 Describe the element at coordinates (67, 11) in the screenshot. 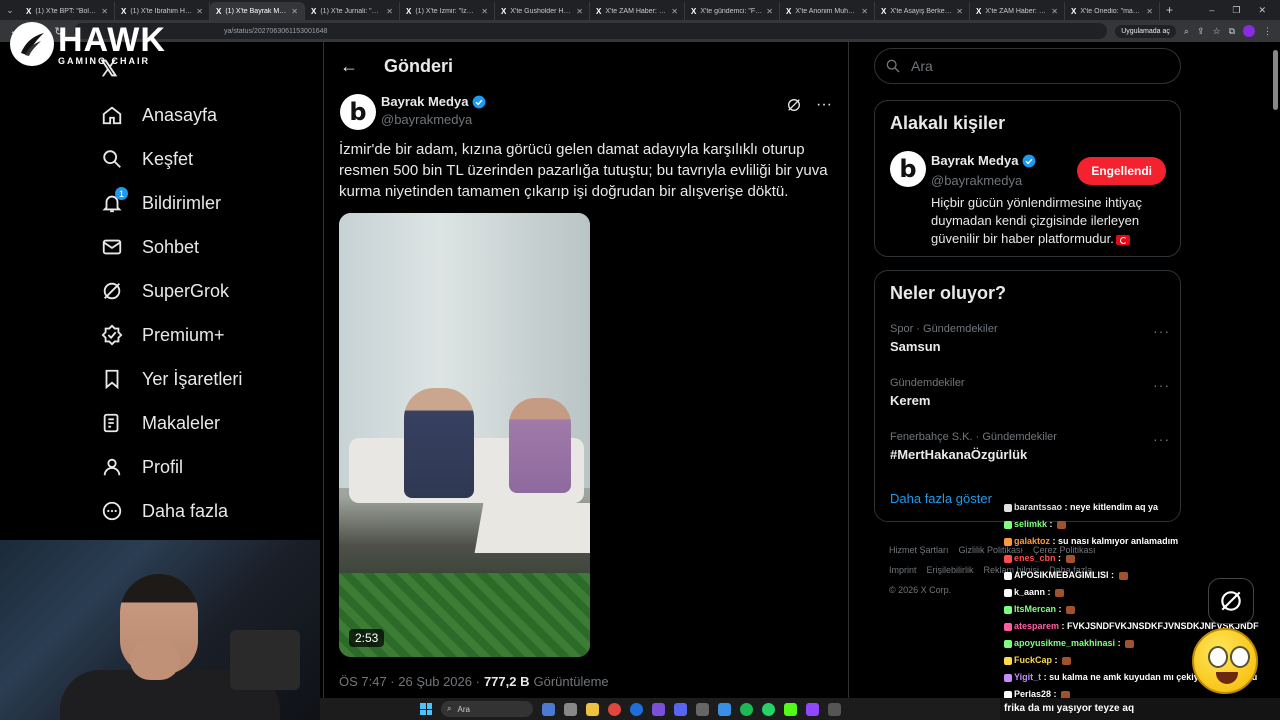

I see `browser-tab: X (1) X'te BPT: "Bolu'da ✕` at that location.